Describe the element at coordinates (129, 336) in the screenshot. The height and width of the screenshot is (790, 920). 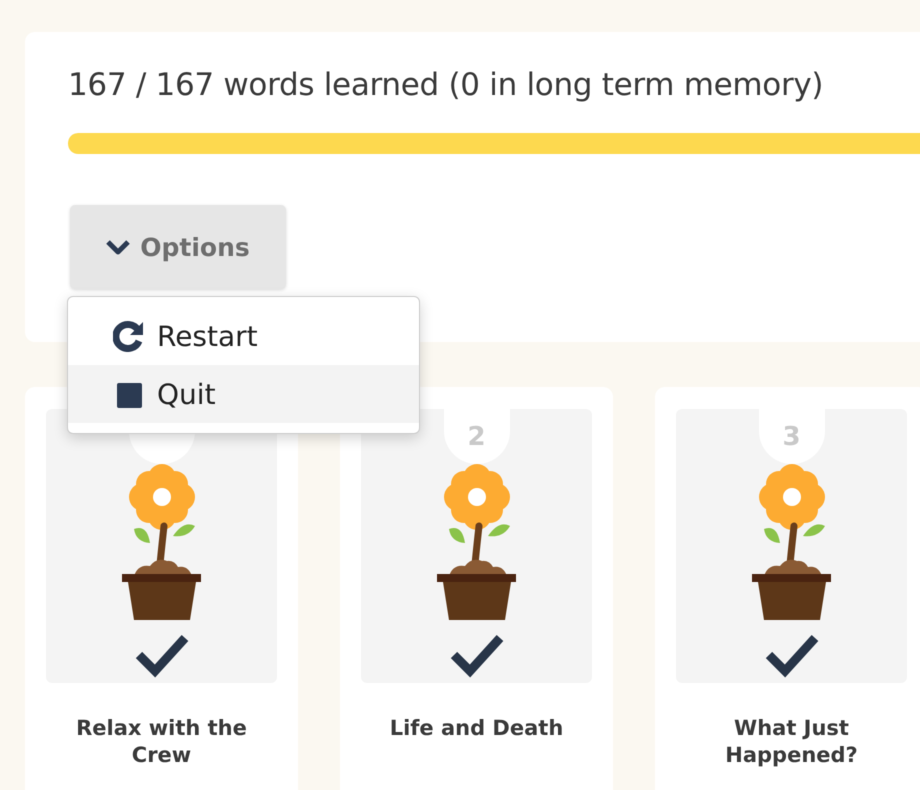
I see `restart-icon` at that location.